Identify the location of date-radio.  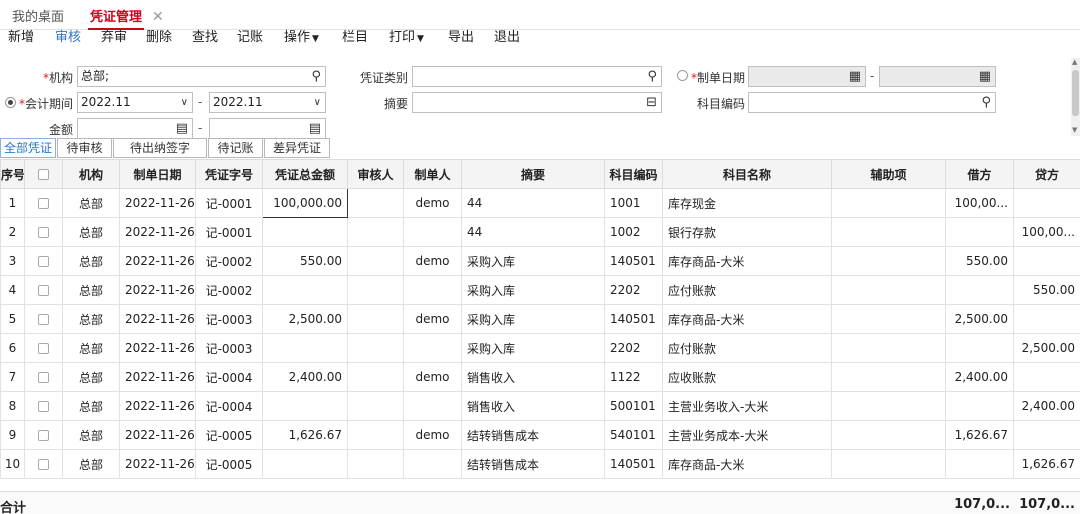
(682, 75).